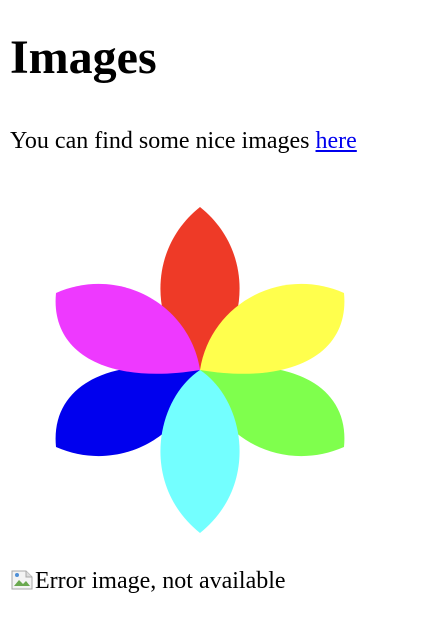  I want to click on page-title: Images, so click(83, 57).